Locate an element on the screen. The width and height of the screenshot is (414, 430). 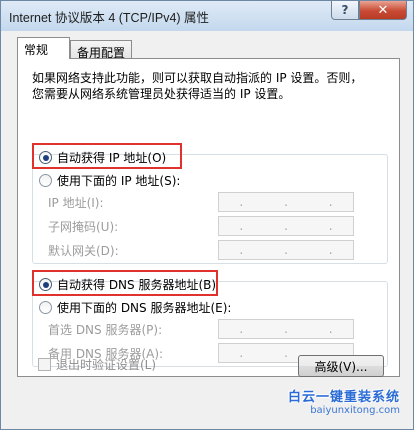
dns-auto-radio: 自动获得 DNS 服务器地址(B) is located at coordinates (127, 284).